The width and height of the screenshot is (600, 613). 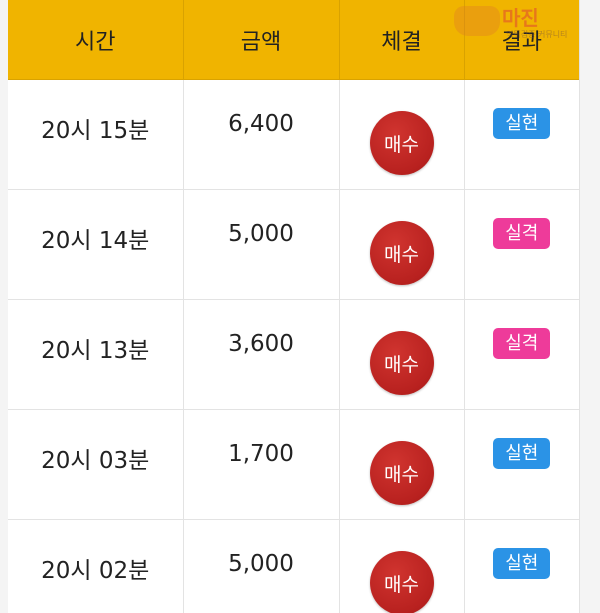 I want to click on time-cell: 20시 15분, so click(x=96, y=134).